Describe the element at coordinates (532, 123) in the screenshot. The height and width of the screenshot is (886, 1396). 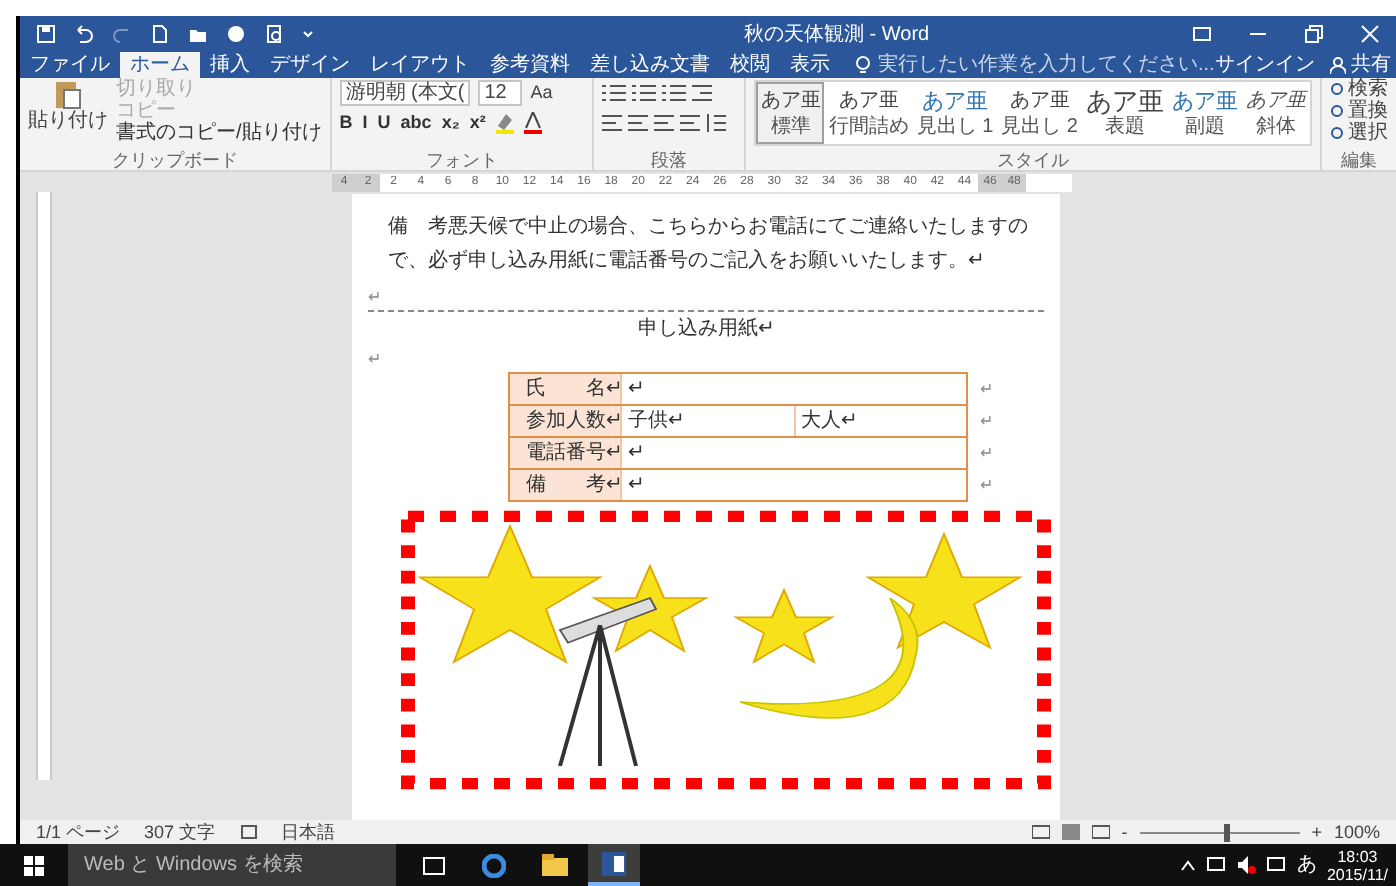
I see `font-color-icon` at that location.